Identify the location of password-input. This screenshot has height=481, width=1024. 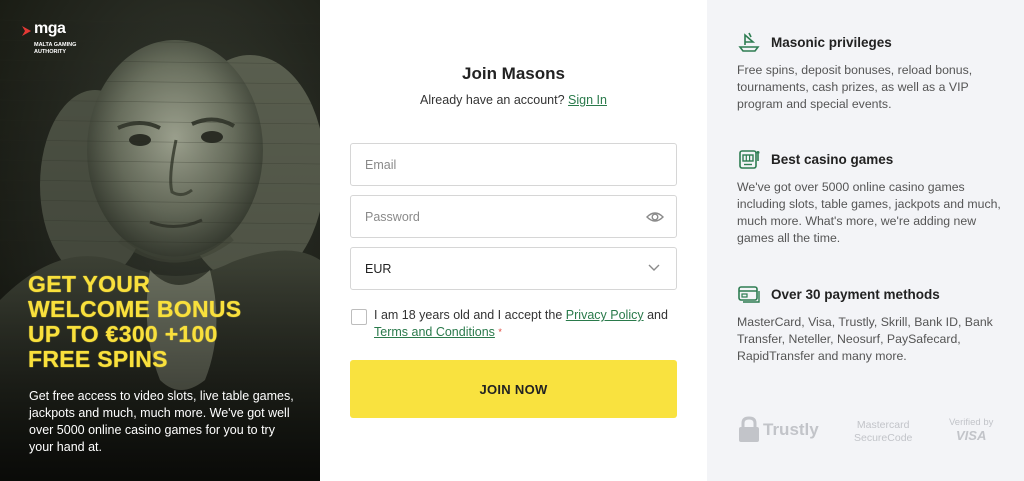
(513, 216).